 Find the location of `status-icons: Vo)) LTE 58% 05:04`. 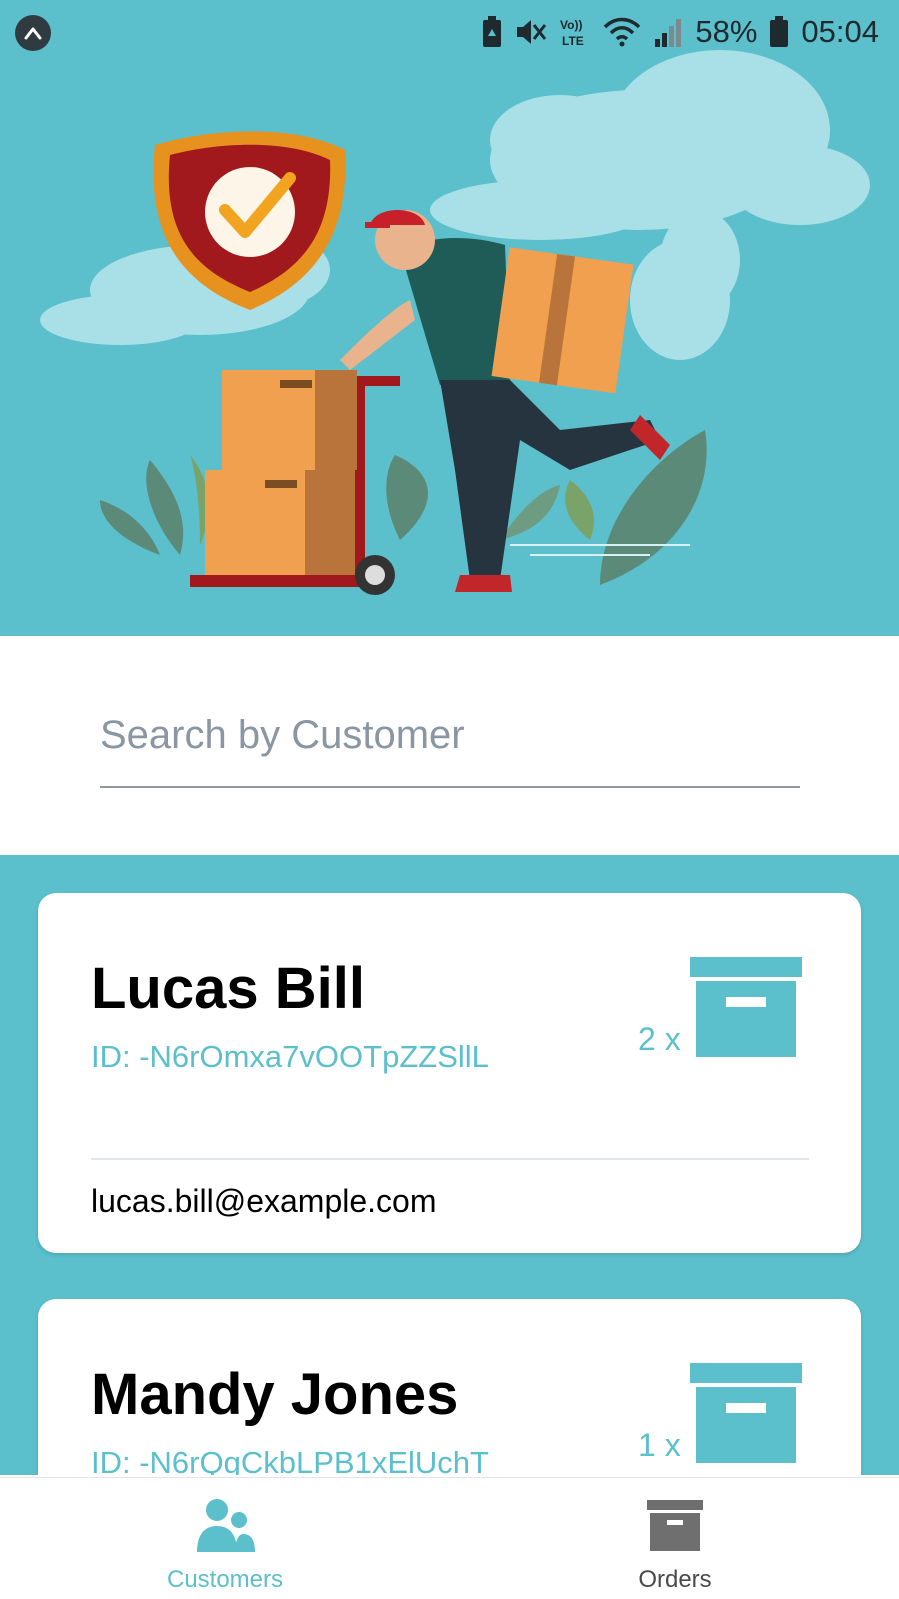

status-icons: Vo)) LTE 58% 05:04 is located at coordinates (680, 32).